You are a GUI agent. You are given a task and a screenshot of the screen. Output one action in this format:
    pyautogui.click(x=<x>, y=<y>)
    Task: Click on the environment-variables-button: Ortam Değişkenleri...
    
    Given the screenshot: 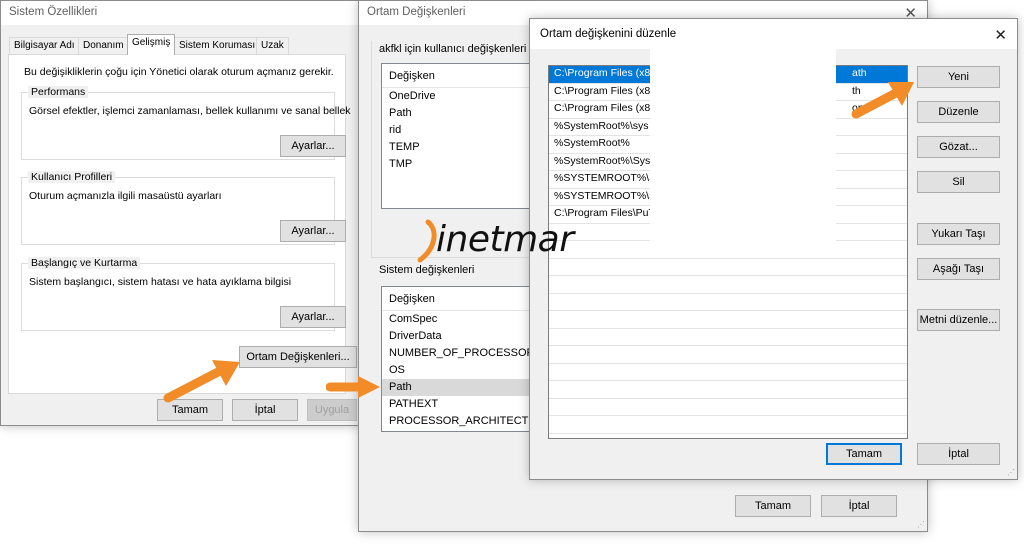 What is the action you would take?
    pyautogui.click(x=298, y=357)
    